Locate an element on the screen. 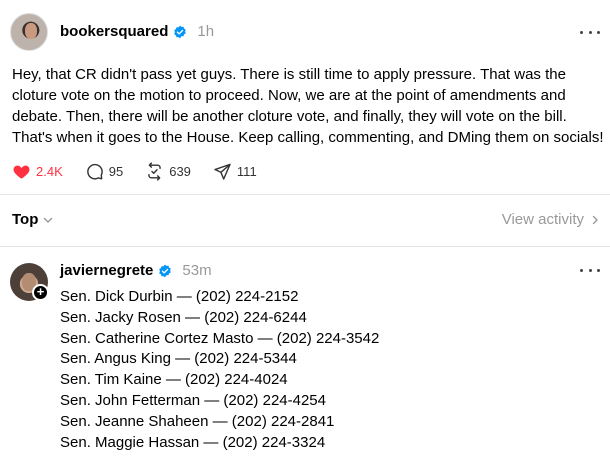 The width and height of the screenshot is (610, 459). reply-line: Sen. Dick Durbin — (202) 224-2152 is located at coordinates (179, 296).